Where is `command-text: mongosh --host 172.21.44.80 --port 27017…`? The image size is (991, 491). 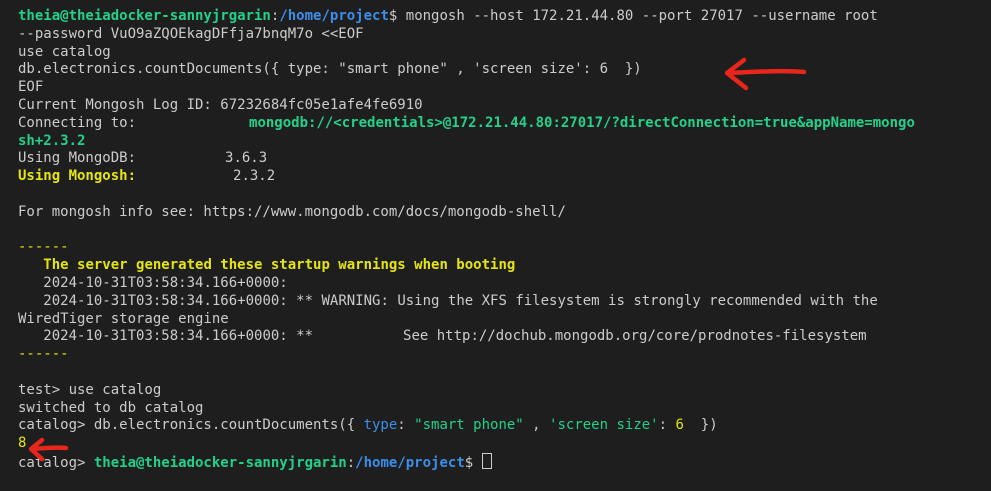 command-text: mongosh --host 172.21.44.80 --port 27017… is located at coordinates (641, 16).